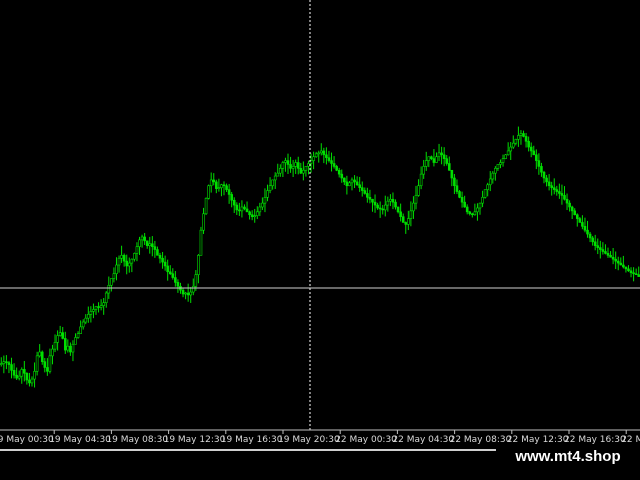  Describe the element at coordinates (252, 440) in the screenshot. I see `x-tick-label: 19 May 16:30` at that location.